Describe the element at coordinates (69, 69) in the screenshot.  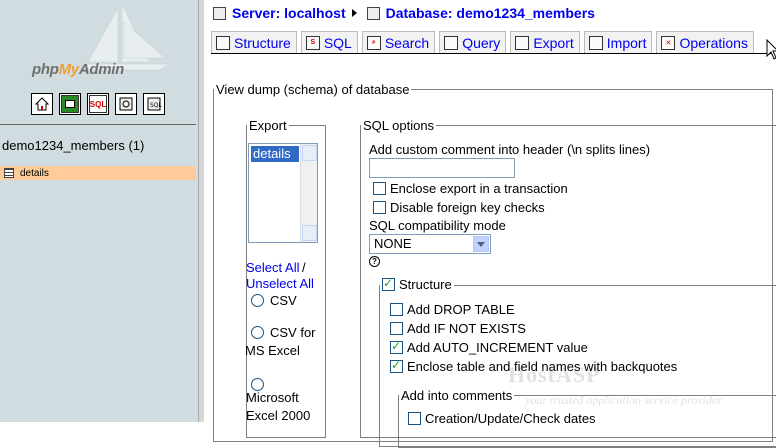
I see `logo-my: My` at that location.